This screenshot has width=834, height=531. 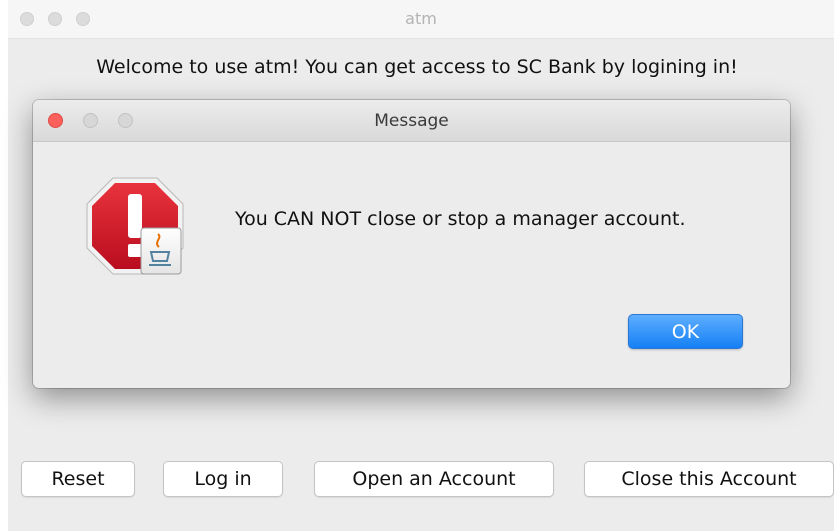 I want to click on close-account-button: Close this Account, so click(x=709, y=479).